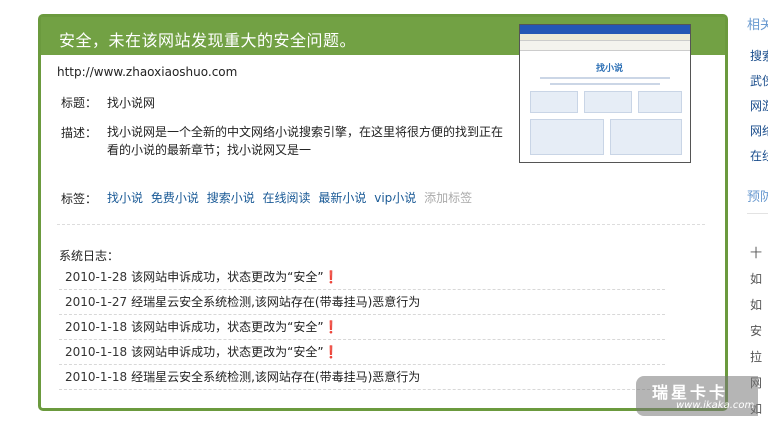 This screenshot has height=423, width=768. Describe the element at coordinates (381, 224) in the screenshot. I see `divider` at that location.